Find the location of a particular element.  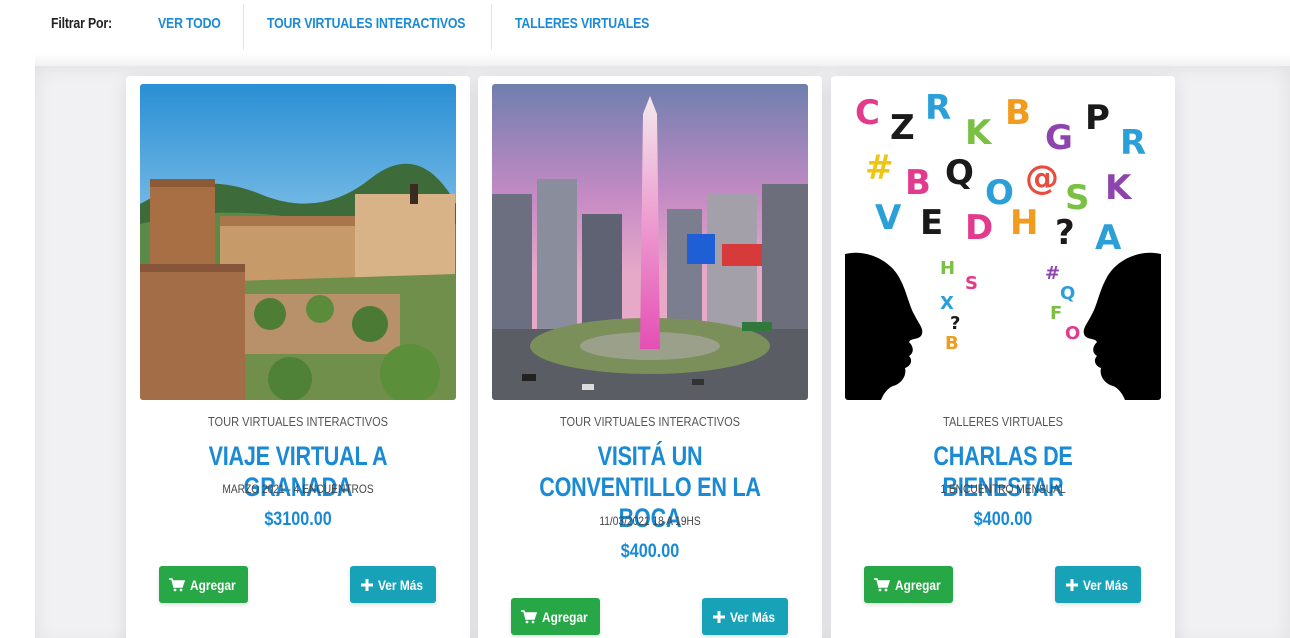

filter-talleres-virtuales: TALLERES VIRTUALES is located at coordinates (582, 23).